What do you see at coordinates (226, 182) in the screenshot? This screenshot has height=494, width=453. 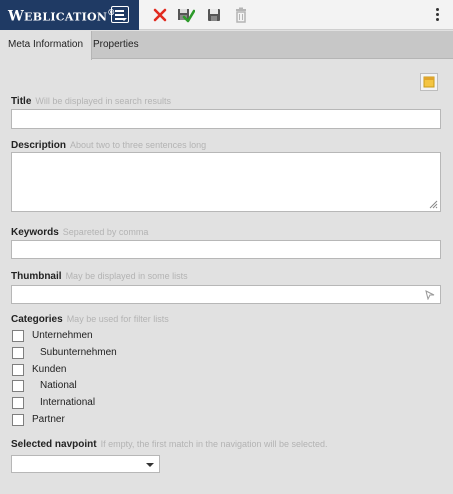 I see `description-textarea` at bounding box center [226, 182].